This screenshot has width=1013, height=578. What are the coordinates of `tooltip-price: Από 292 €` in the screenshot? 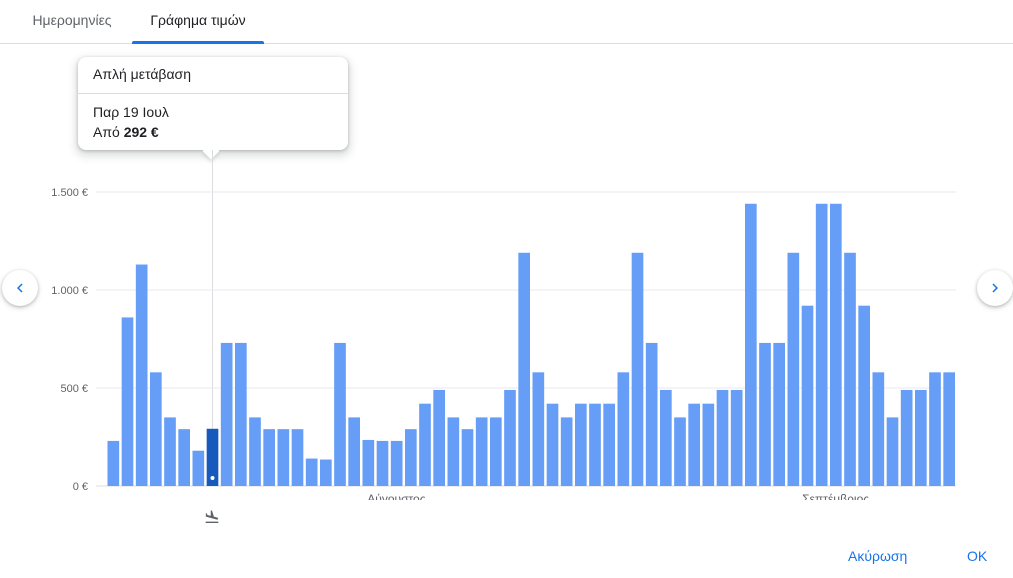 It's located at (126, 132).